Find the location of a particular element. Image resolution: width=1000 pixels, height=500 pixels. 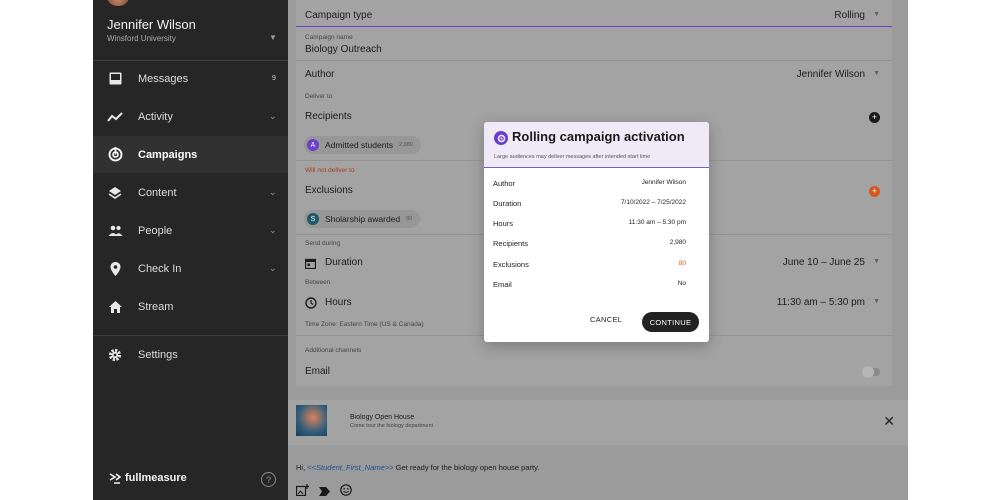

duration-value: June 10 – June 25 is located at coordinates (823, 262).